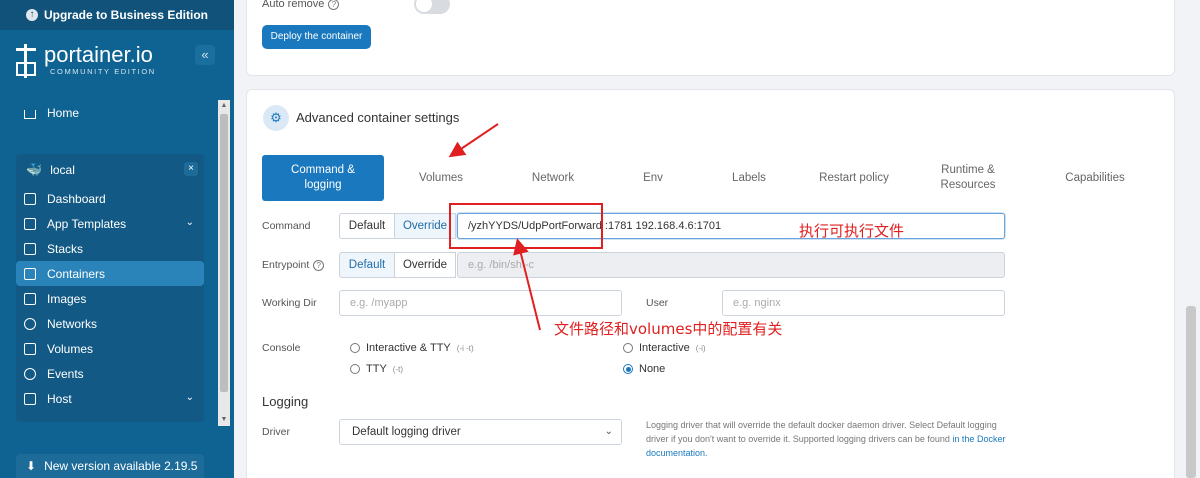 The height and width of the screenshot is (478, 1200). What do you see at coordinates (473, 140) in the screenshot?
I see `arrow-to-volumes-tab` at bounding box center [473, 140].